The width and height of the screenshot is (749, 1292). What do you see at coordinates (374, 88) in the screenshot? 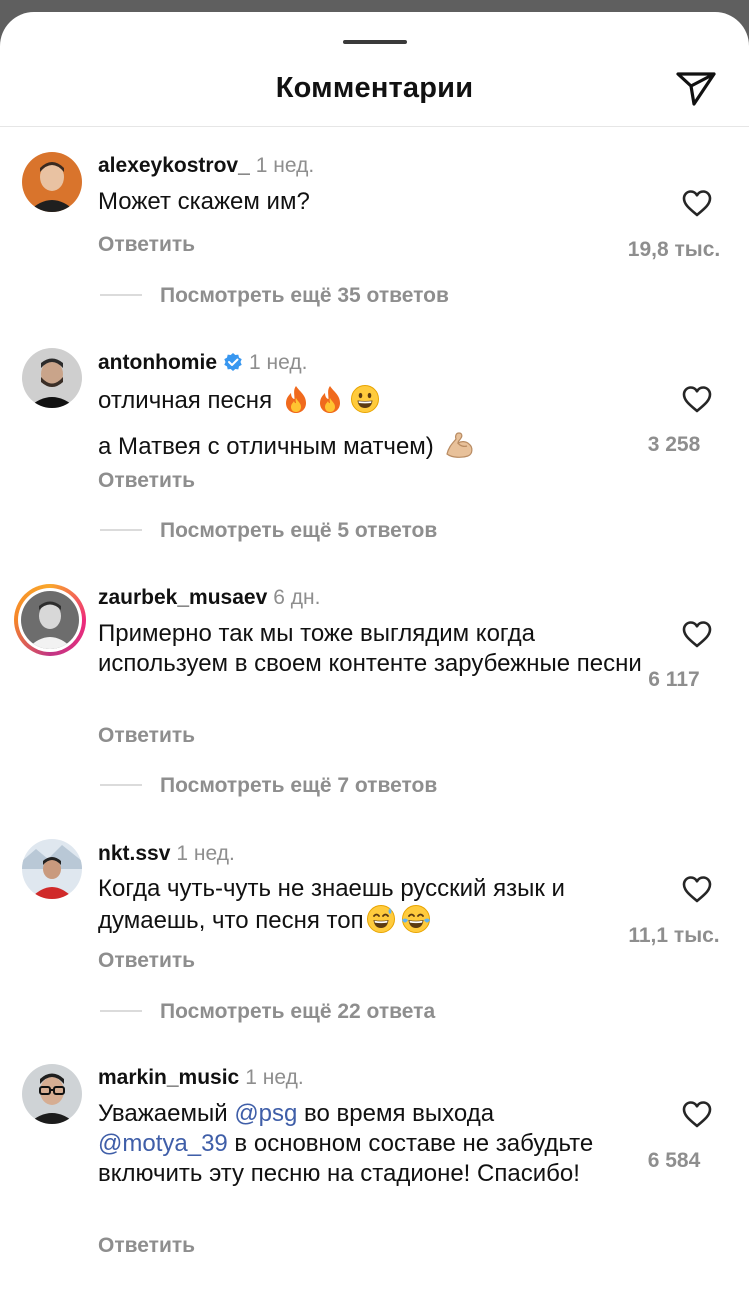
I see `page-title: Комментарии` at bounding box center [374, 88].